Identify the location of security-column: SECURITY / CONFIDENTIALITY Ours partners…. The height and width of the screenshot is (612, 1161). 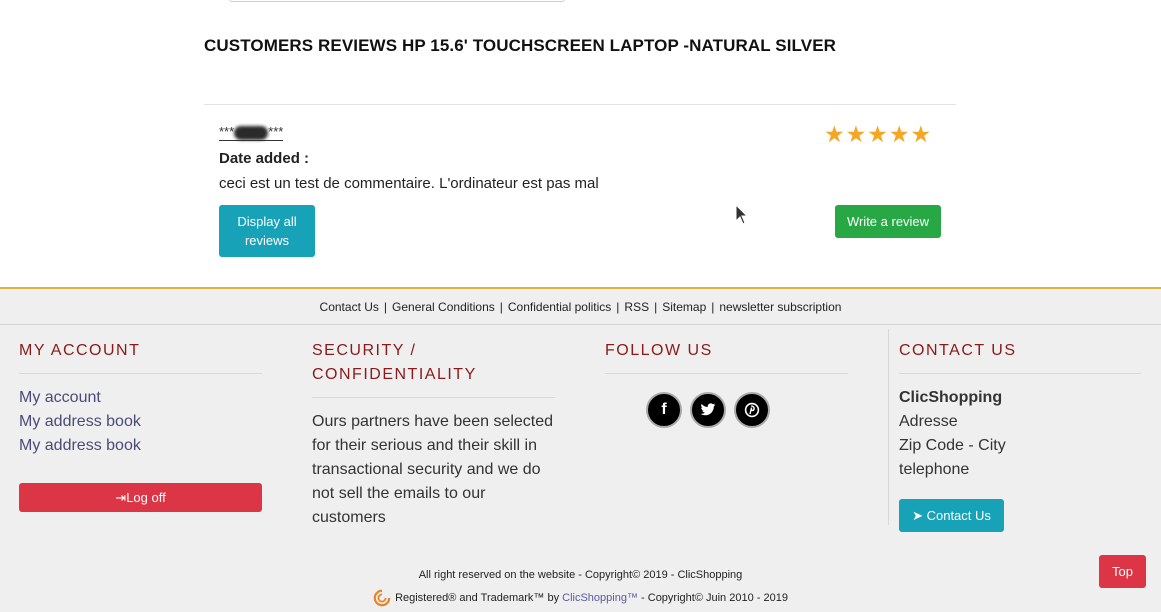
(433, 434).